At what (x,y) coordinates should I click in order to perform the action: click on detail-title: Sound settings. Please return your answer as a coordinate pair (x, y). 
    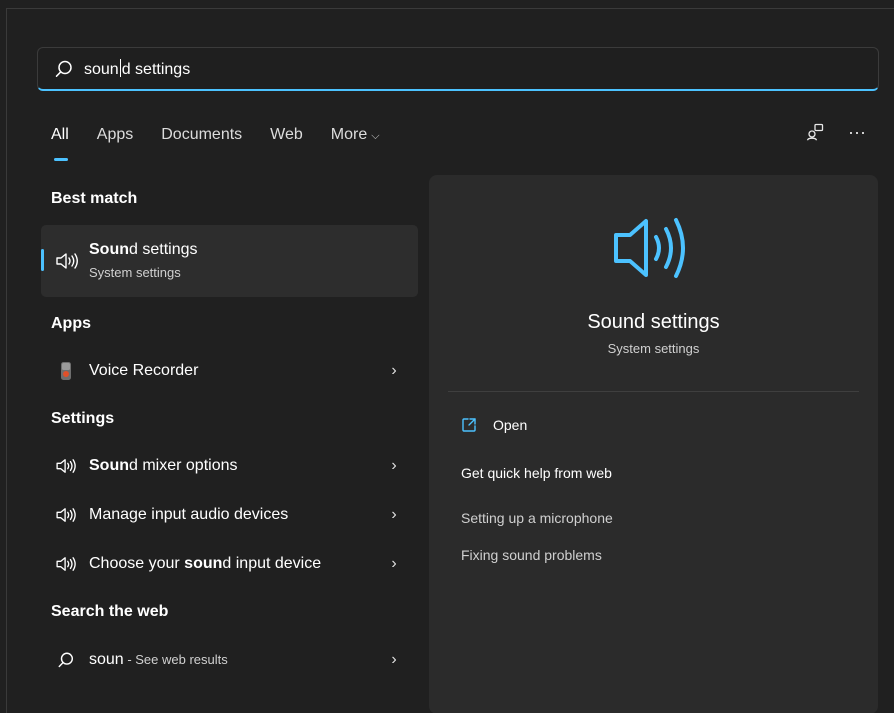
    Looking at the image, I should click on (653, 322).